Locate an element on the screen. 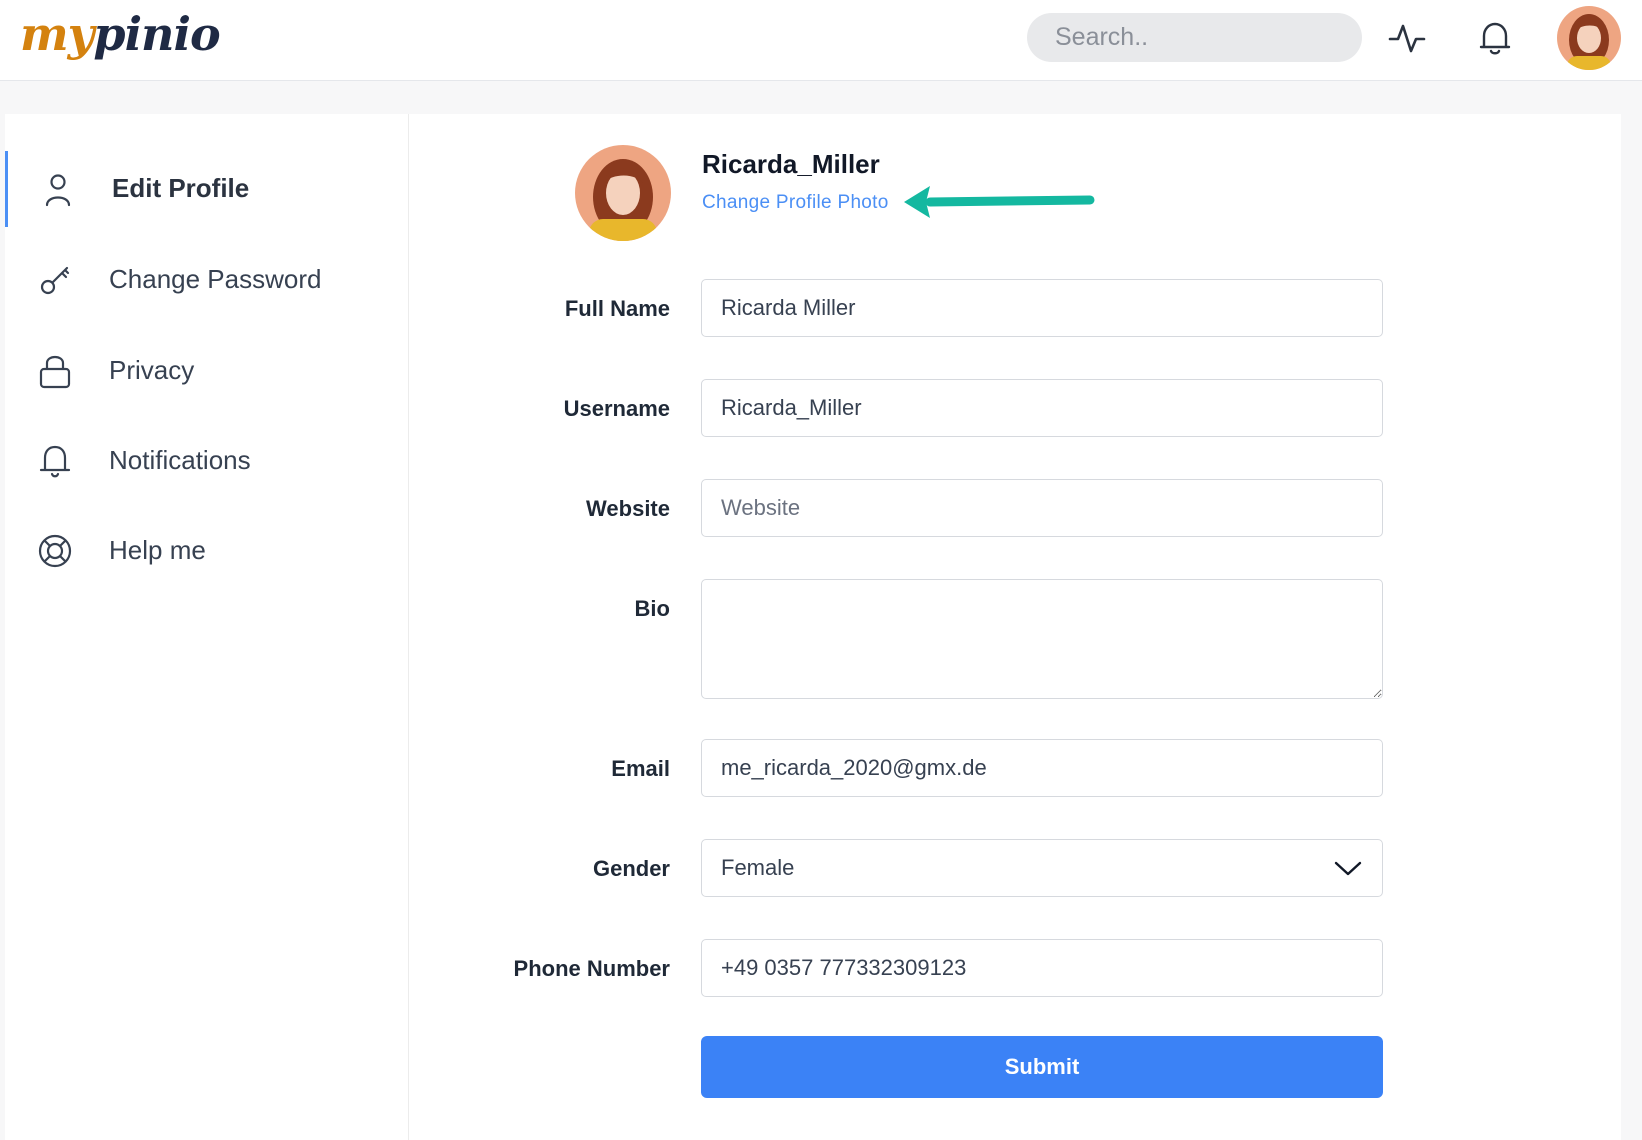 This screenshot has width=1642, height=1140. email-label: Email is located at coordinates (640, 768).